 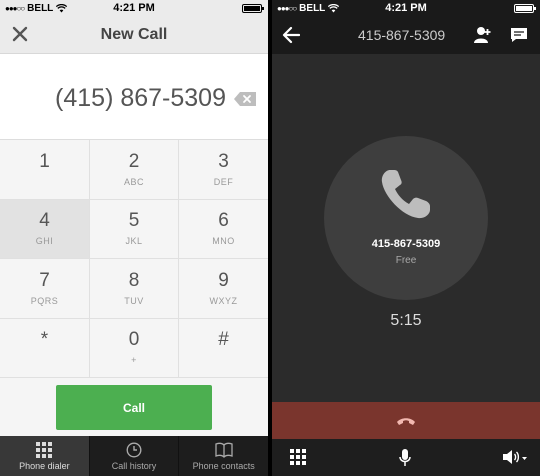 I want to click on hang-up-icon, so click(x=406, y=421).